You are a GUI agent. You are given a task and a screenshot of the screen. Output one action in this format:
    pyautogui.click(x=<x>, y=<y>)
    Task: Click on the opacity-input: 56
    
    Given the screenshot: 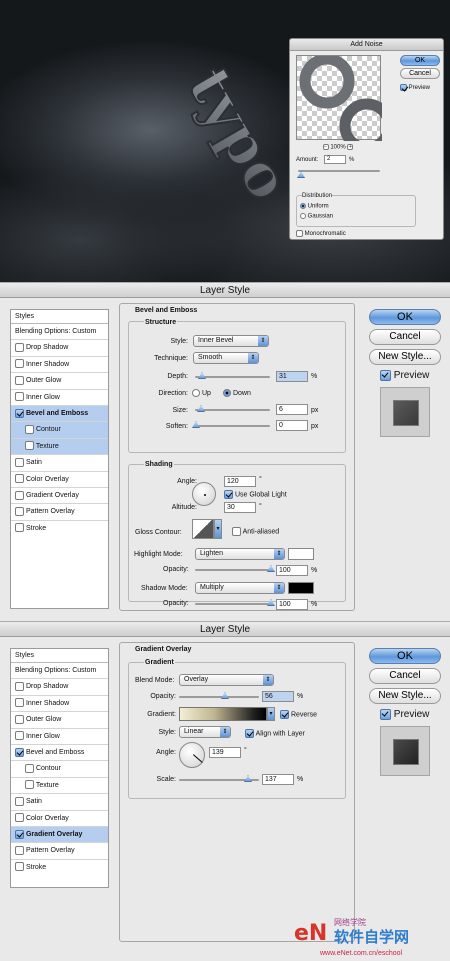 What is the action you would take?
    pyautogui.click(x=278, y=696)
    